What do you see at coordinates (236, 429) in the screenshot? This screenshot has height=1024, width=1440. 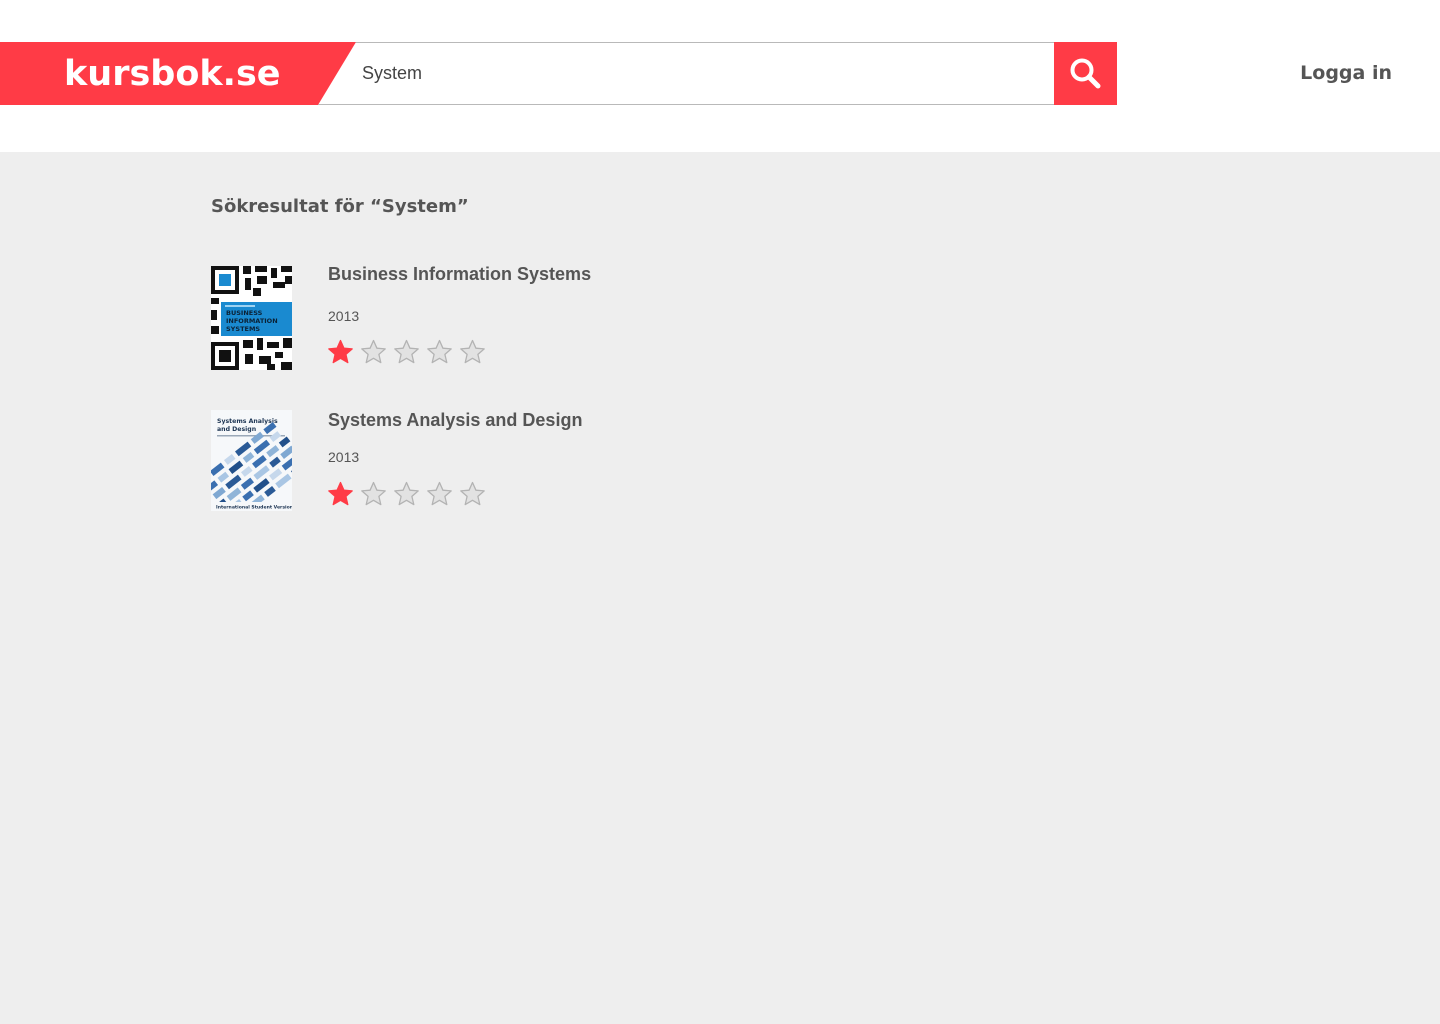 I see `svg-text: and Design` at bounding box center [236, 429].